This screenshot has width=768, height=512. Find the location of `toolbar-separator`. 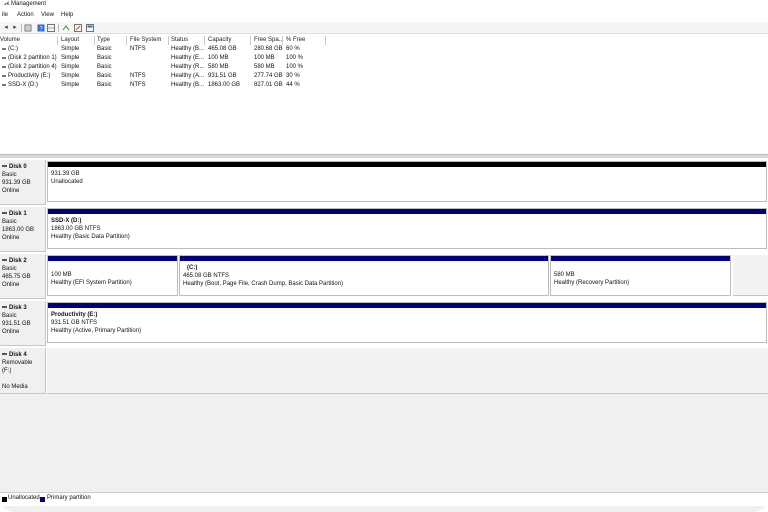

toolbar-separator is located at coordinates (21, 28).